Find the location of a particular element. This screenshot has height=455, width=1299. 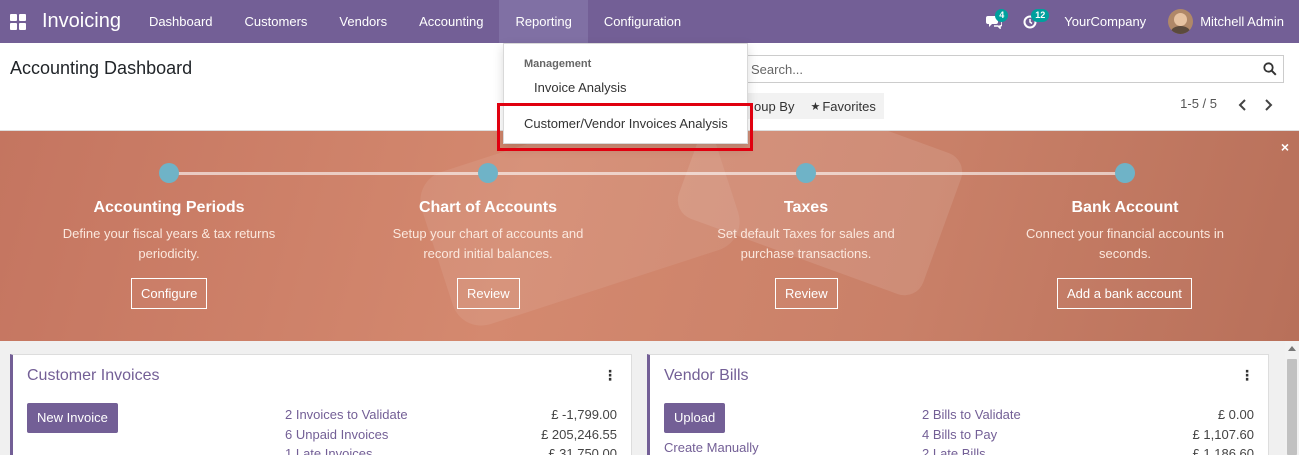

nav-item-dashboard: Dashboard is located at coordinates (181, 21).